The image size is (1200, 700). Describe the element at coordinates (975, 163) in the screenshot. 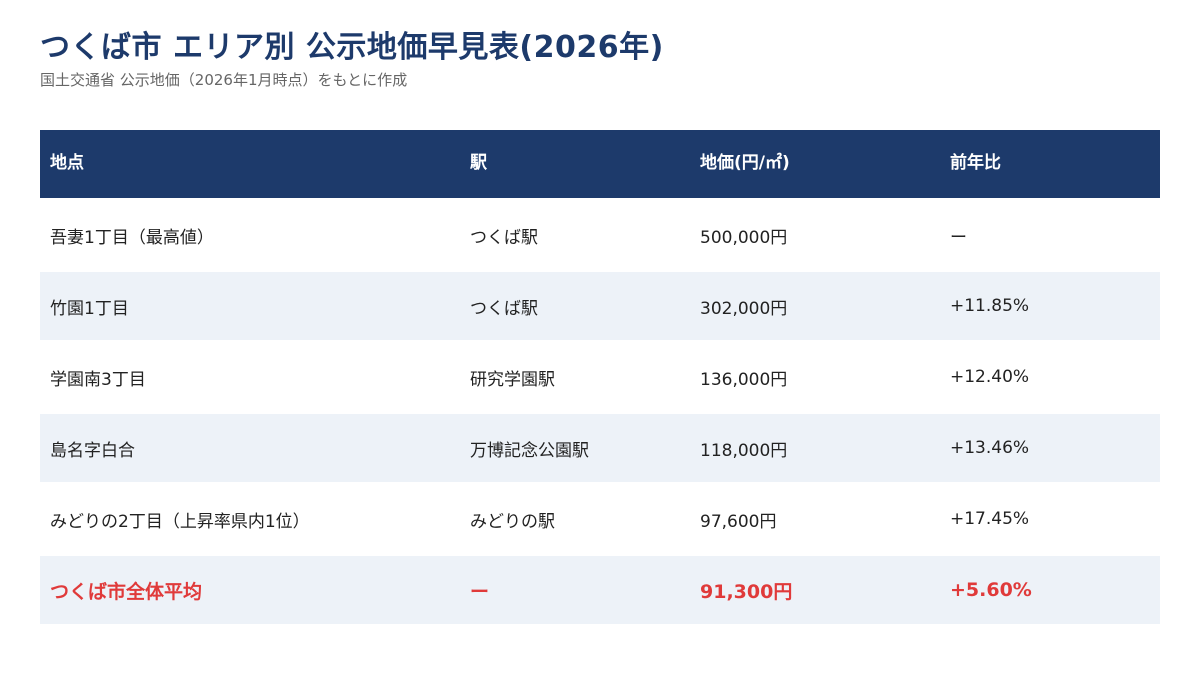

I see `column-header-change: 前年比` at that location.